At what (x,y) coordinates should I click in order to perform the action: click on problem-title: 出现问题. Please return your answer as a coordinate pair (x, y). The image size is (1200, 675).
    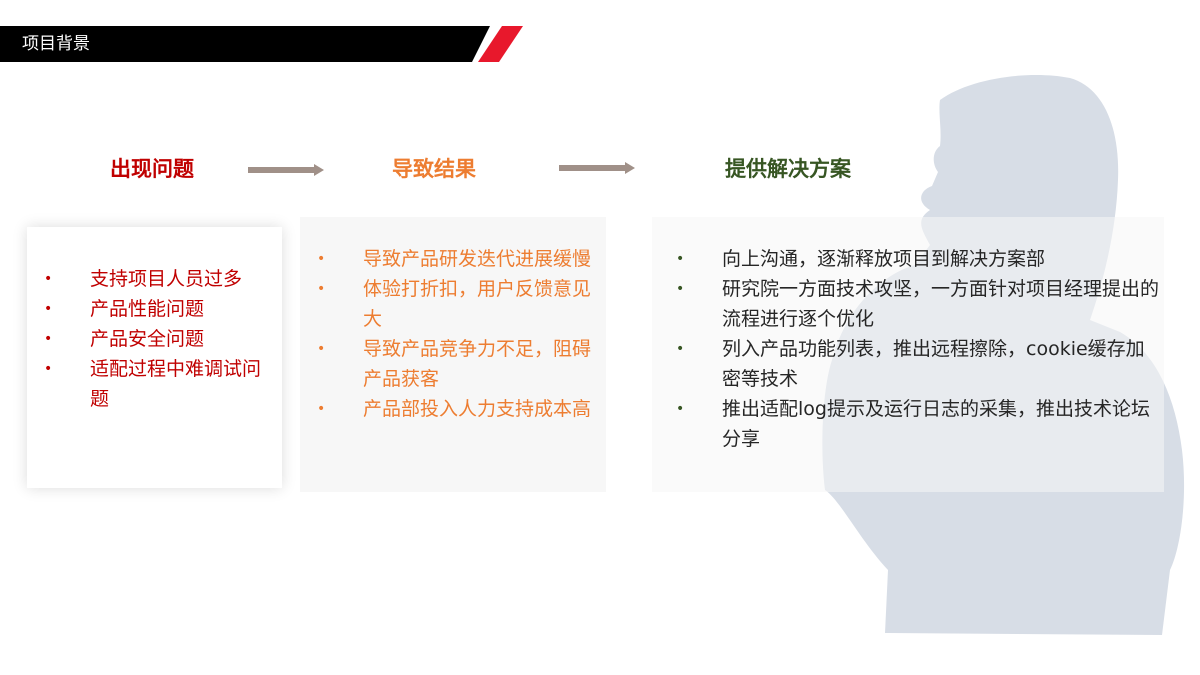
    Looking at the image, I should click on (152, 169).